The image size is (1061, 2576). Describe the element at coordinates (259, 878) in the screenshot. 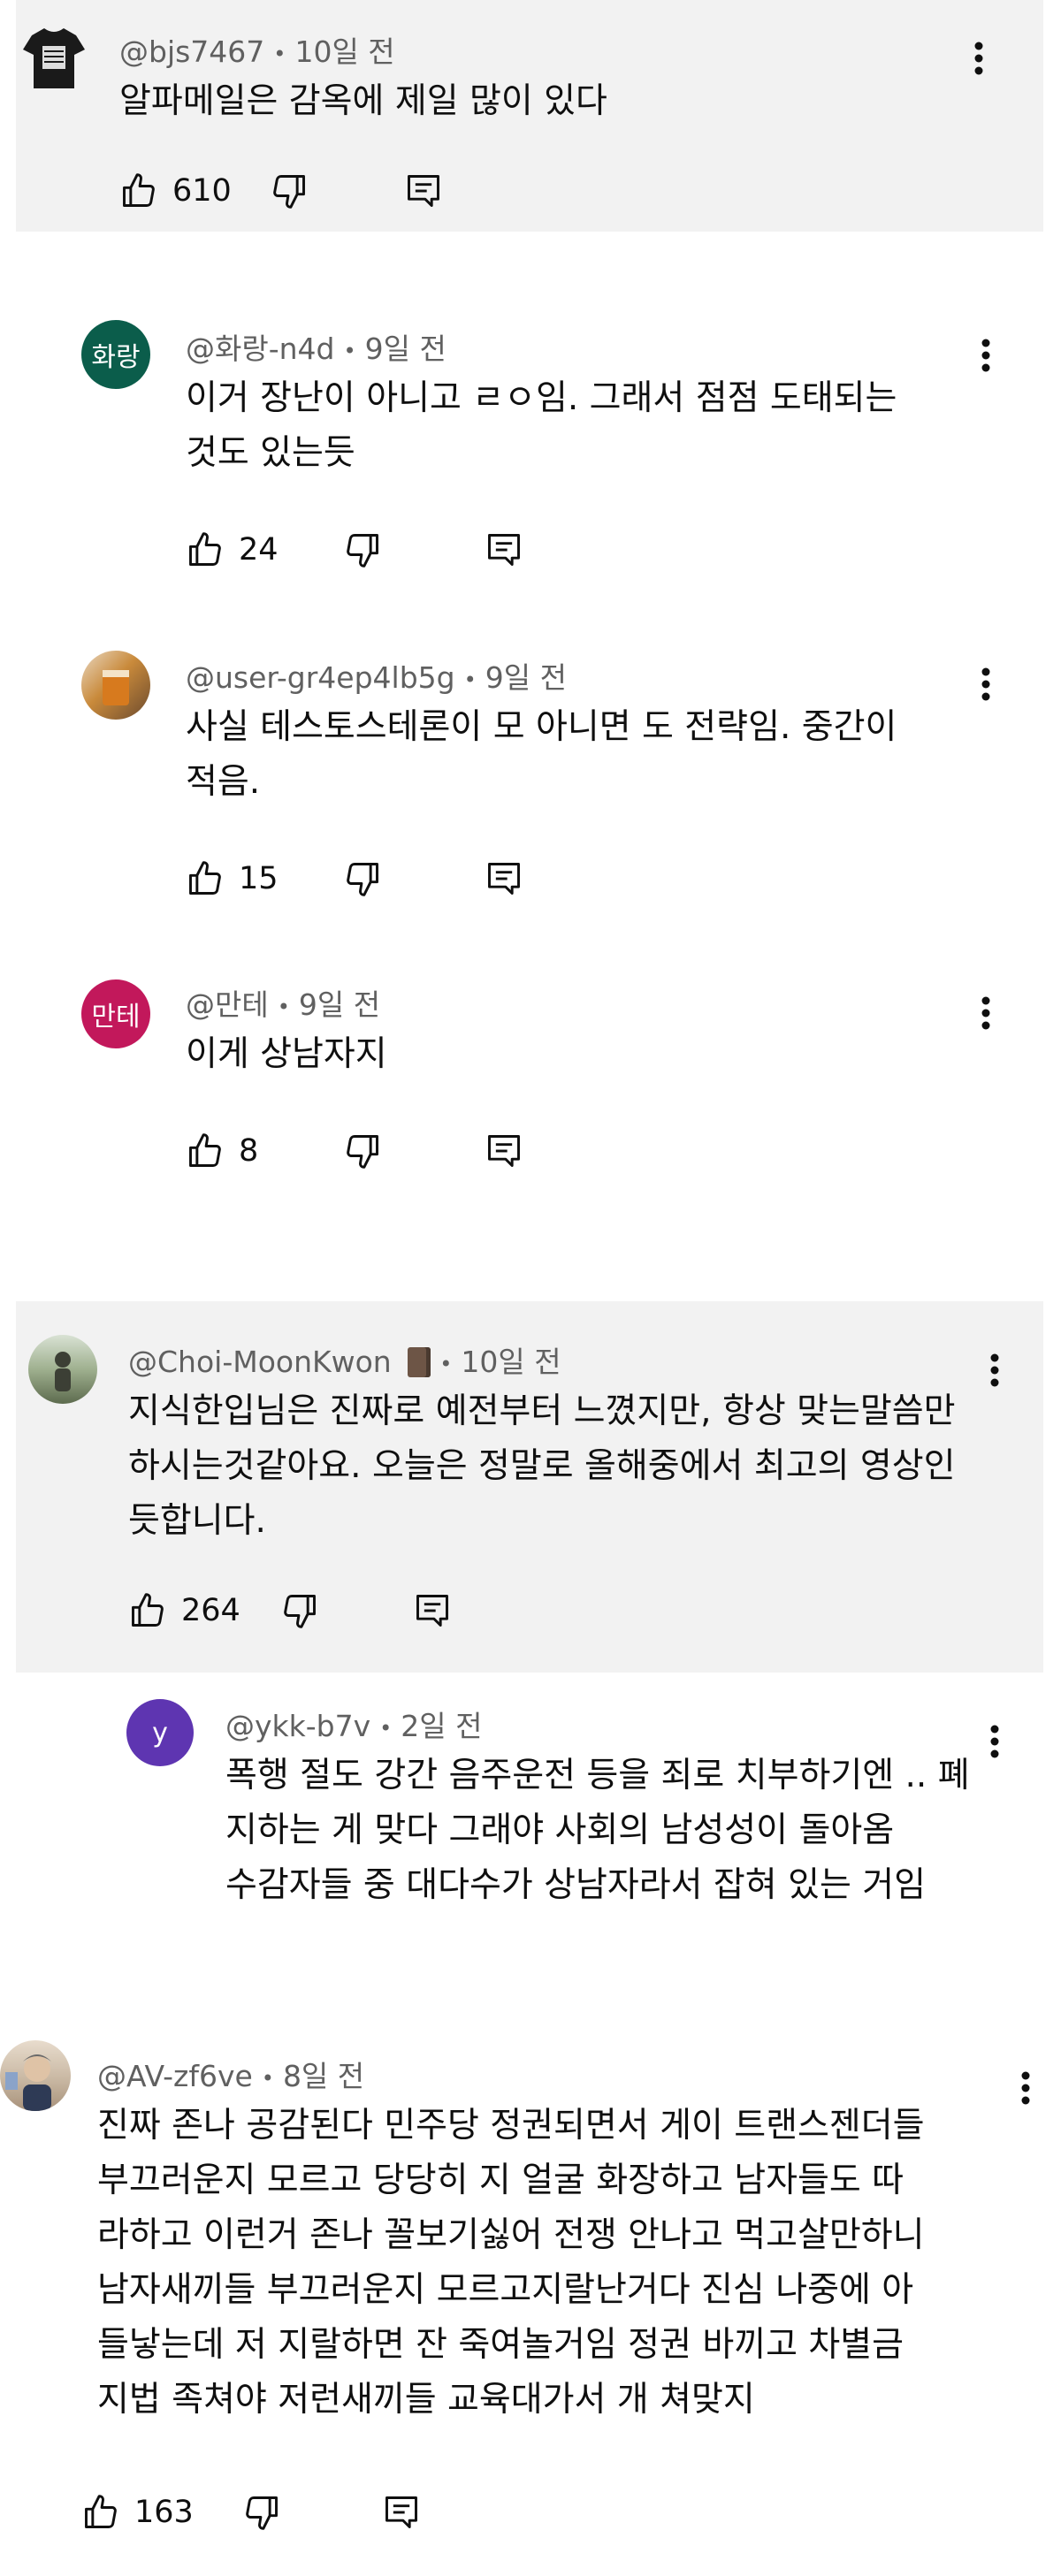

I see `like-count: 15` at that location.